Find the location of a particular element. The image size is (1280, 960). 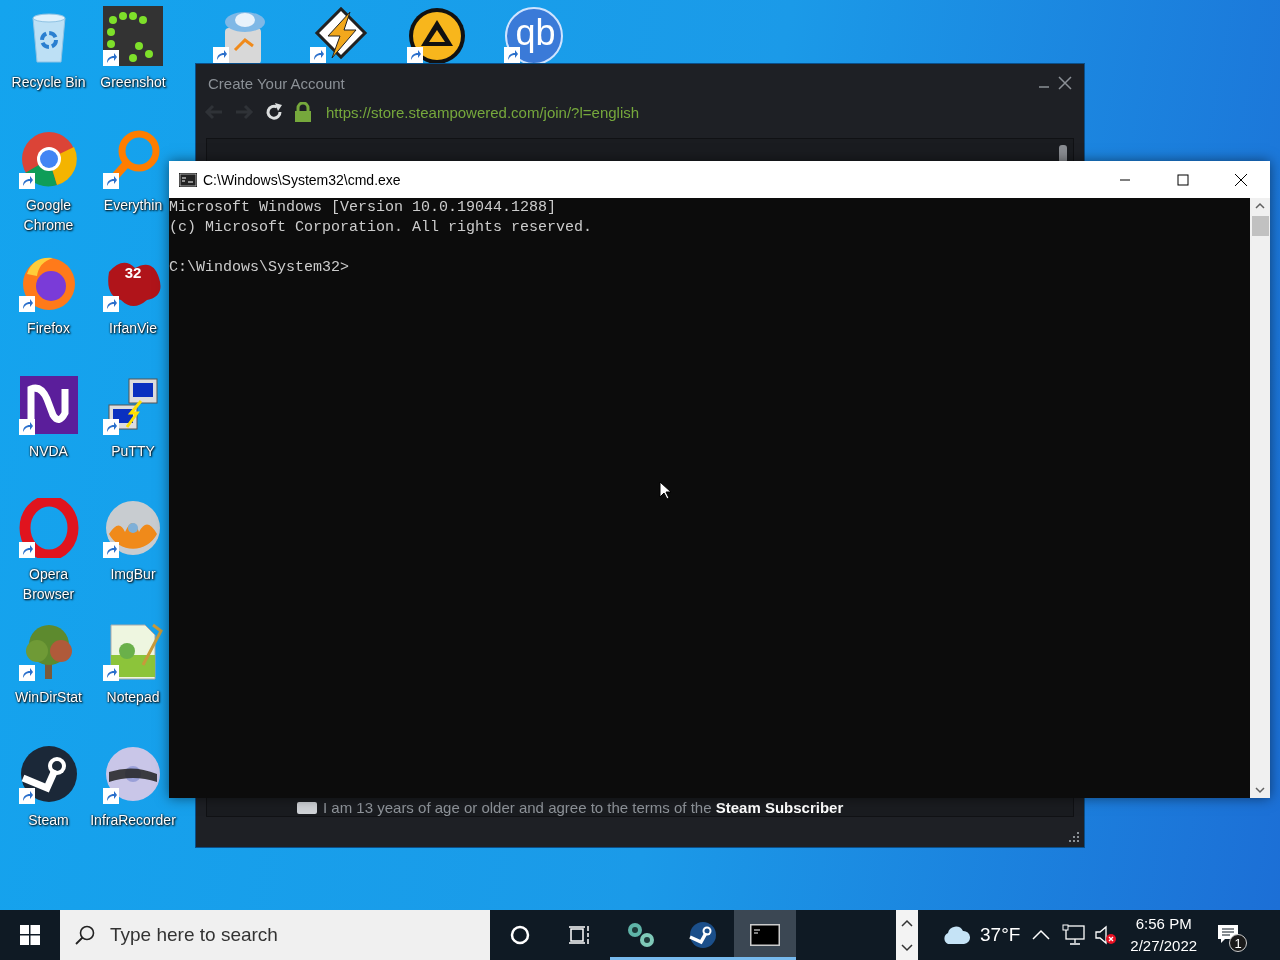

mouse-pointer-icon is located at coordinates (665, 490).